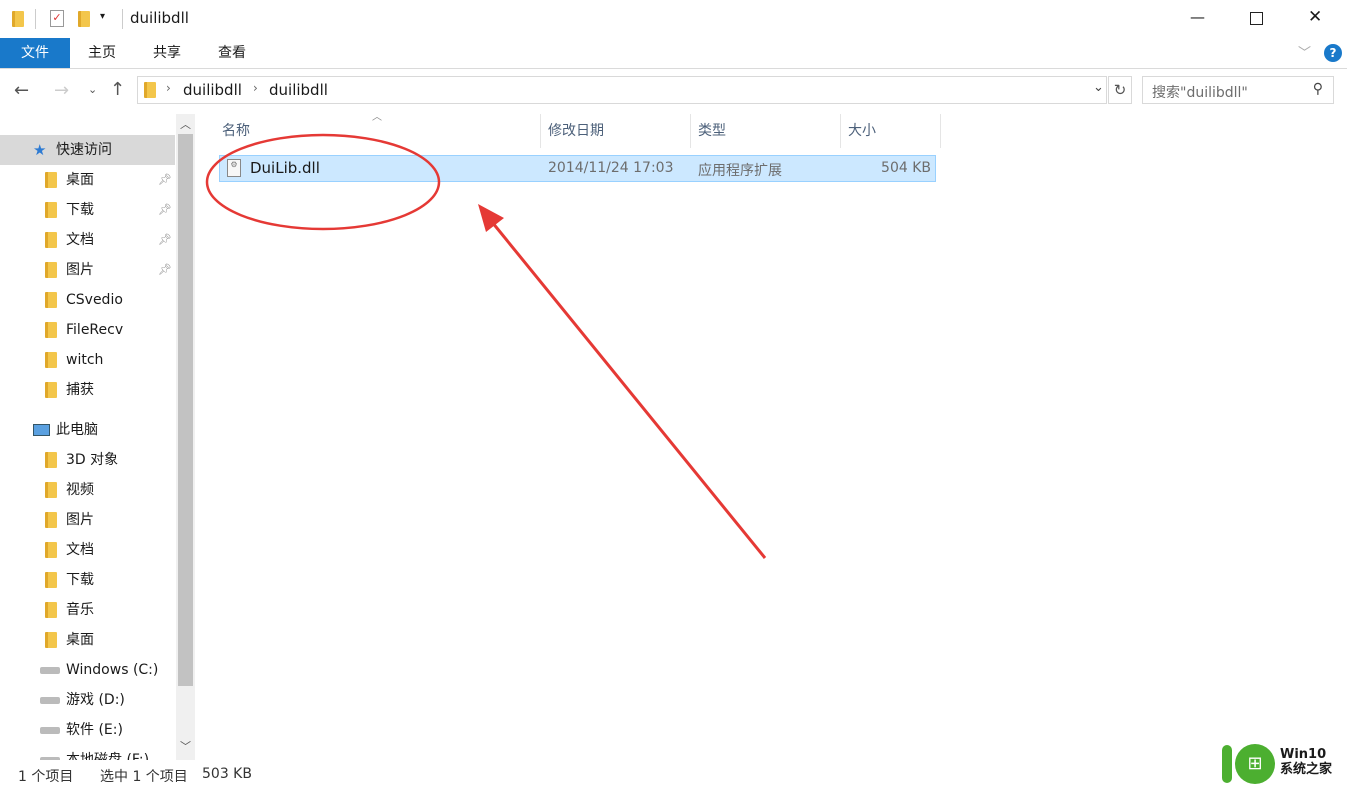  Describe the element at coordinates (1255, 764) in the screenshot. I see `windows-logo-icon: ⊞` at that location.